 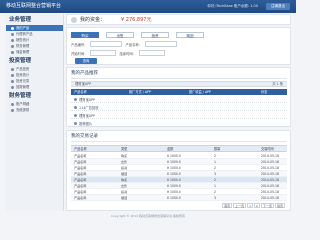 I want to click on sidebar-item-label: 佣金管理, so click(x=23, y=52).